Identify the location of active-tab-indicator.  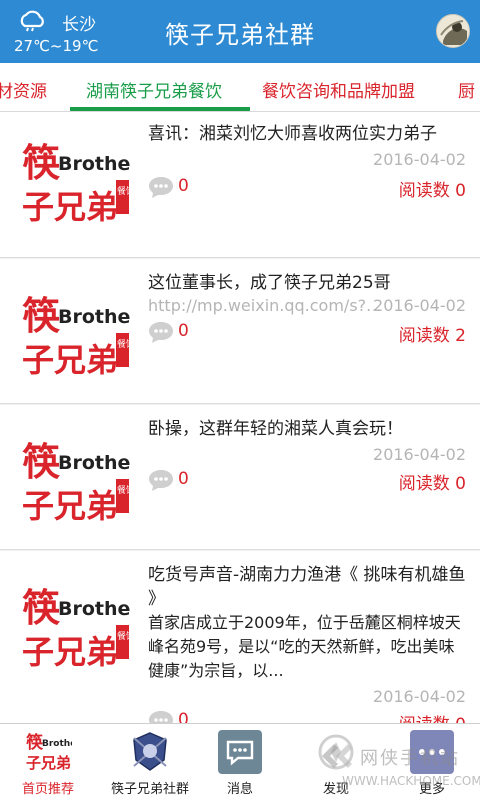
(160, 109).